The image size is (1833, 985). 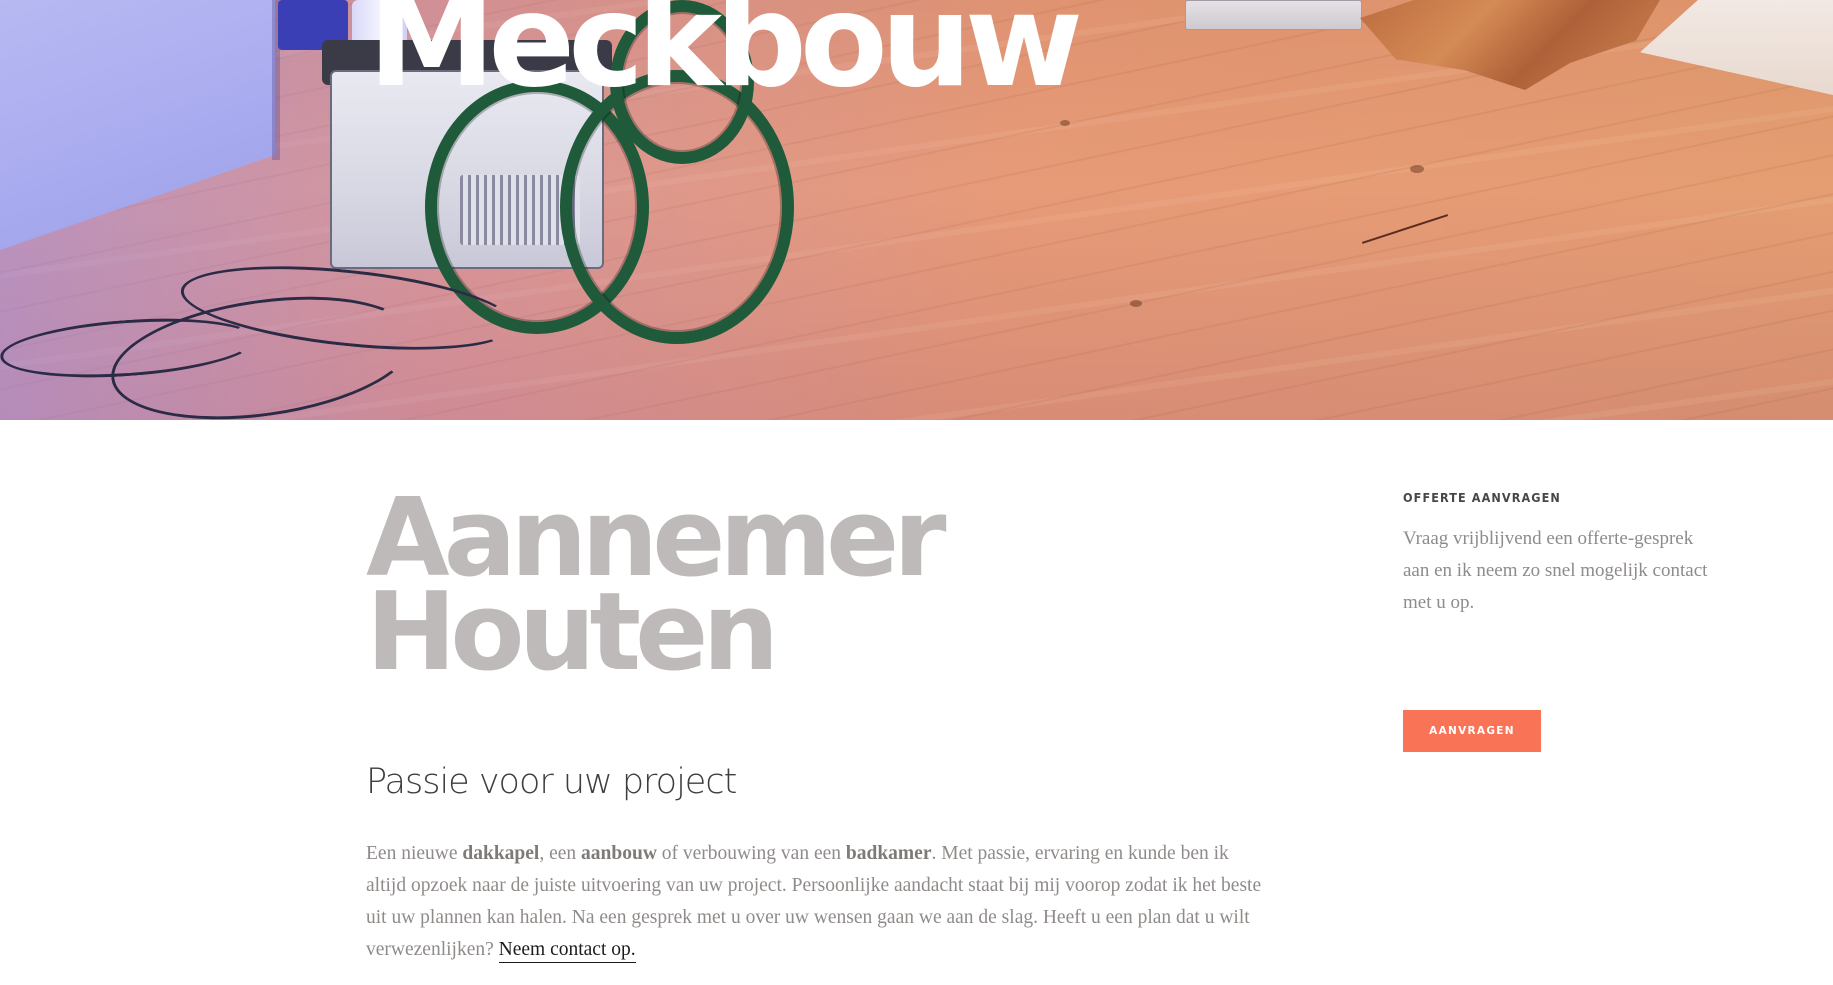 What do you see at coordinates (551, 782) in the screenshot?
I see `section-subheading: Passie voor uw project` at bounding box center [551, 782].